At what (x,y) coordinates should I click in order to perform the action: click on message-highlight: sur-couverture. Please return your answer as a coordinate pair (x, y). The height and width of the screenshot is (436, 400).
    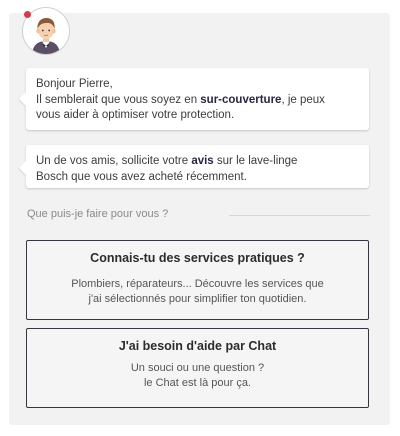
    Looking at the image, I should click on (241, 99).